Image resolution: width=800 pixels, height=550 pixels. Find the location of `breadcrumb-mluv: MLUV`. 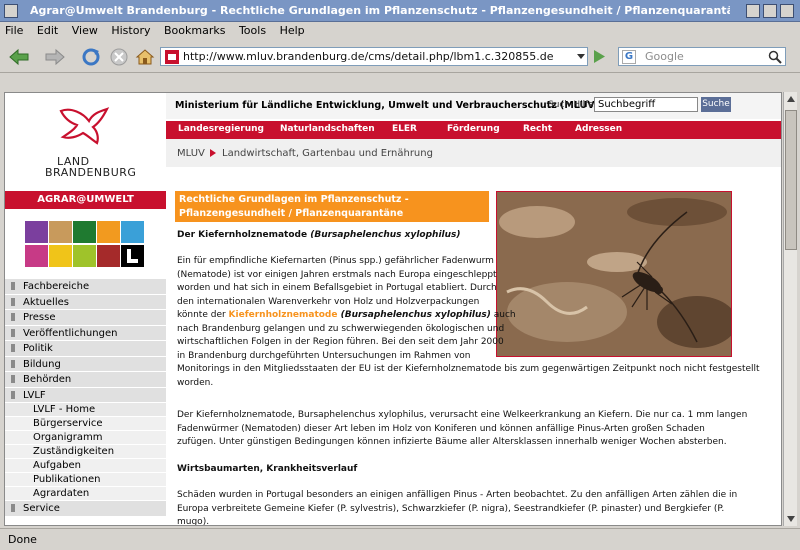

breadcrumb-mluv: MLUV is located at coordinates (191, 153).